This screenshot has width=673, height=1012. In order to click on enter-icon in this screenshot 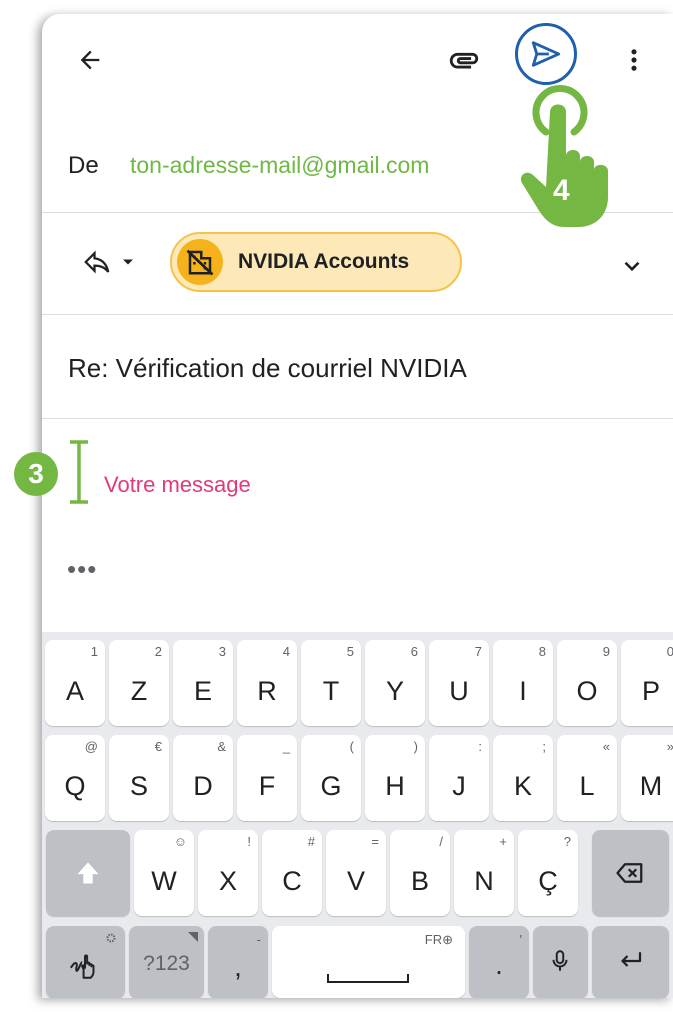, I will do `click(631, 959)`.